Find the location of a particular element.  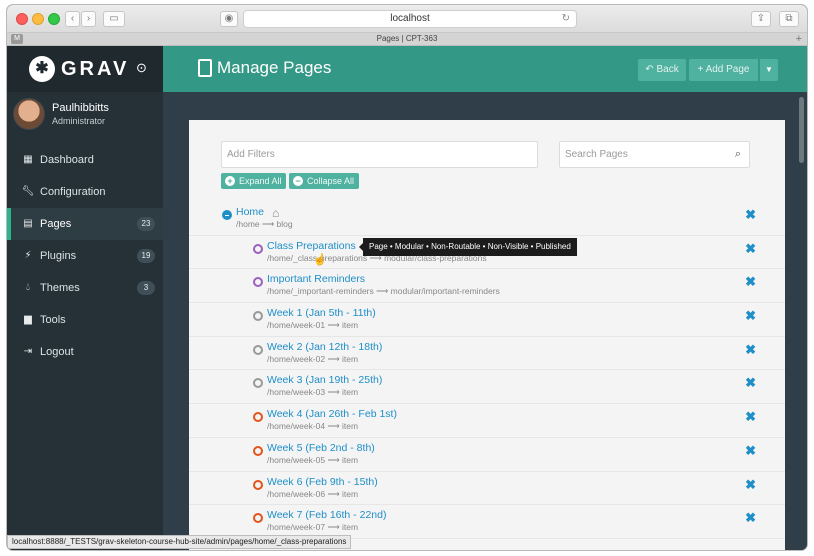

plugins-count-badge: 19 is located at coordinates (146, 256).